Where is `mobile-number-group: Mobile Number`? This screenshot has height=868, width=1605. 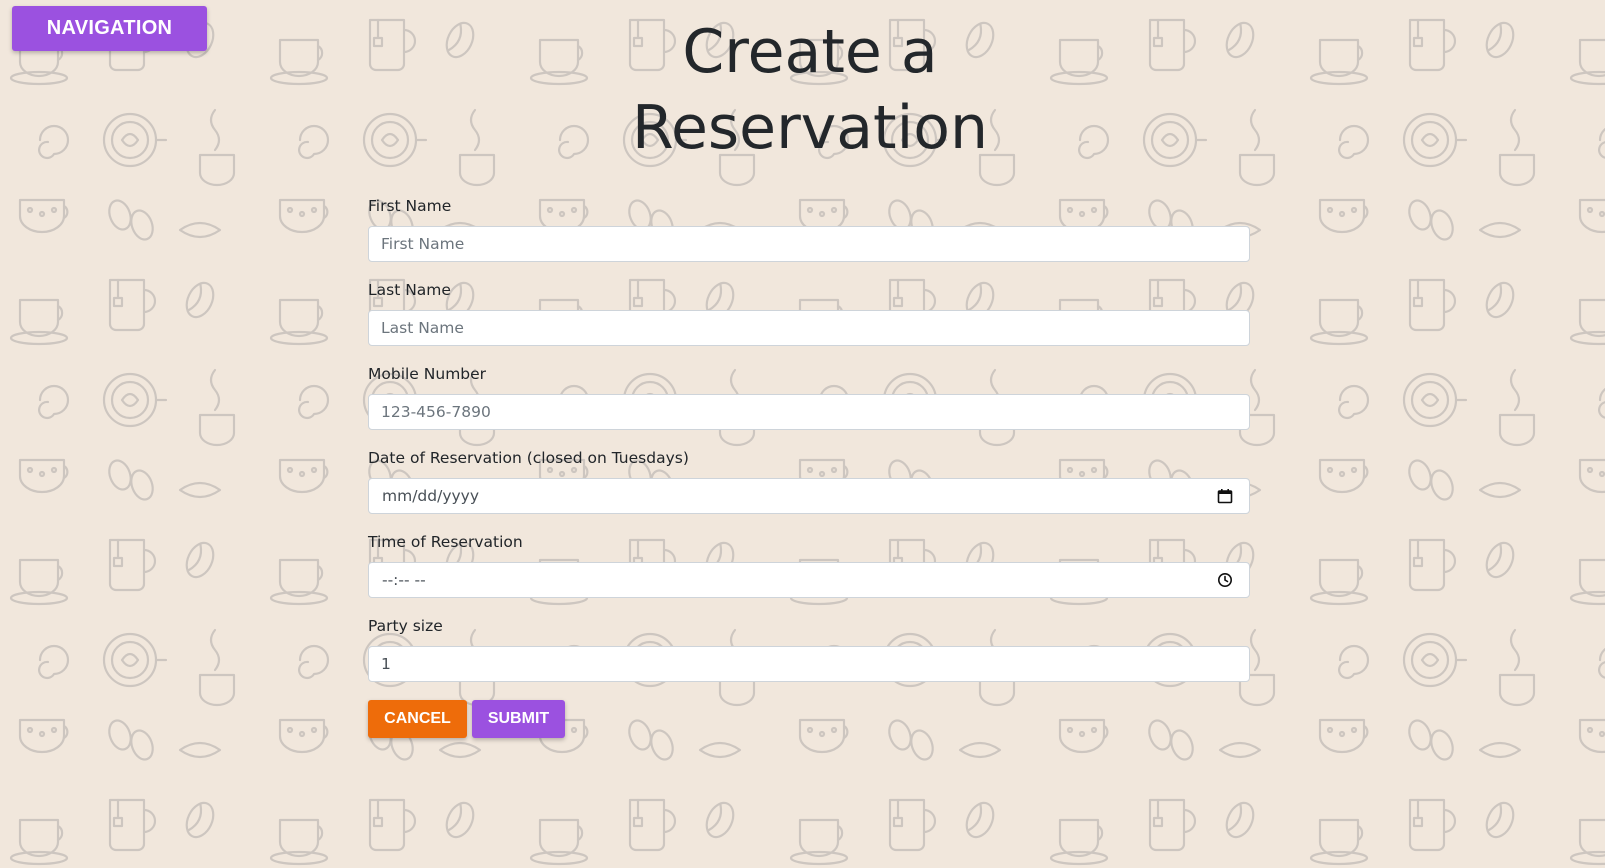 mobile-number-group: Mobile Number is located at coordinates (809, 403).